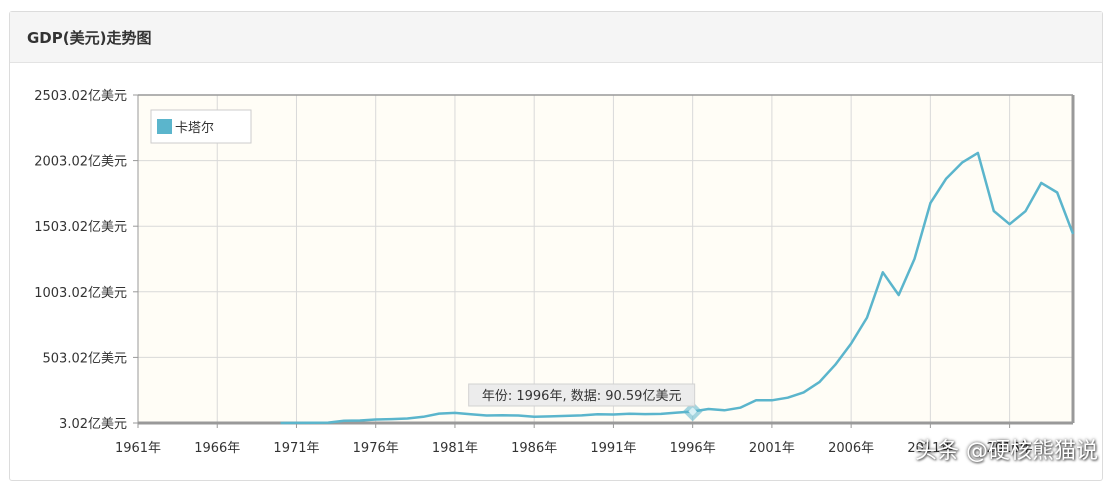 Image resolution: width=1110 pixels, height=481 pixels. Describe the element at coordinates (80, 96) in the screenshot. I see `y-tick-label: 2503.02亿美元` at that location.